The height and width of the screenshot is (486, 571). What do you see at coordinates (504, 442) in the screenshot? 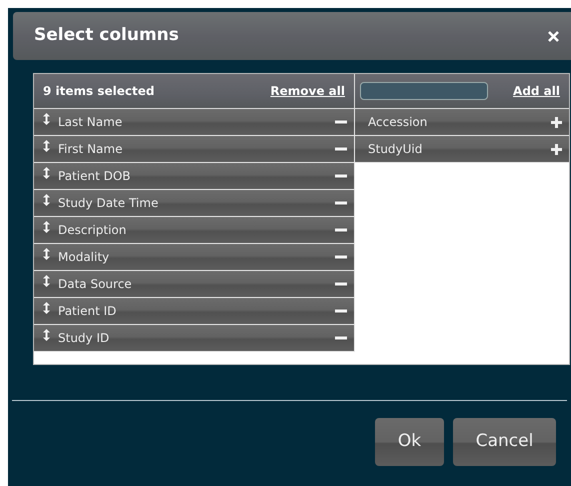
I see `cancel-button: Cancel` at bounding box center [504, 442].